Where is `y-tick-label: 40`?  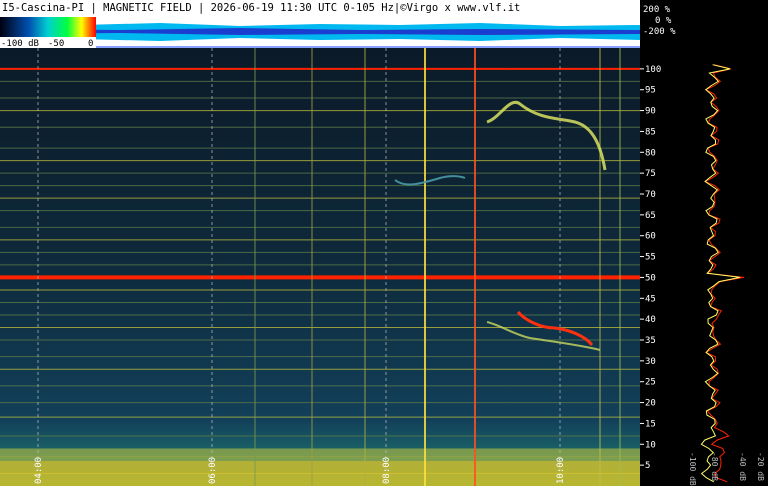
y-tick-label: 40 is located at coordinates (650, 320).